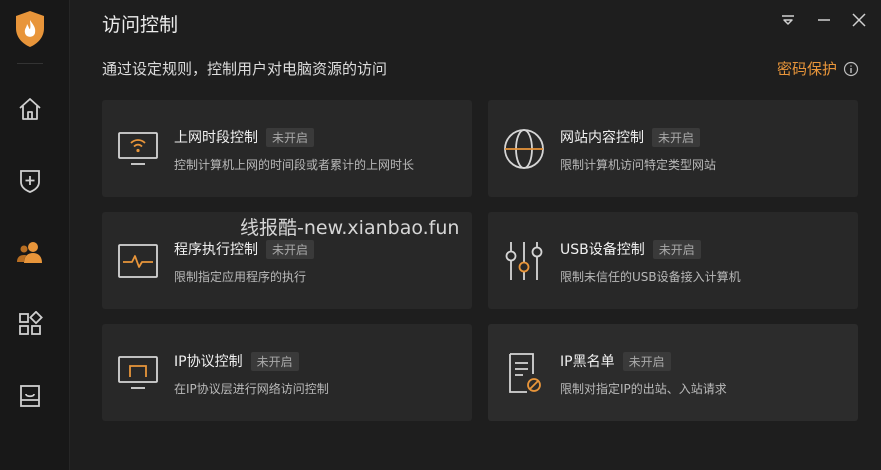 The height and width of the screenshot is (470, 881). What do you see at coordinates (216, 250) in the screenshot?
I see `card-title-text: 程序执行控制` at bounding box center [216, 250].